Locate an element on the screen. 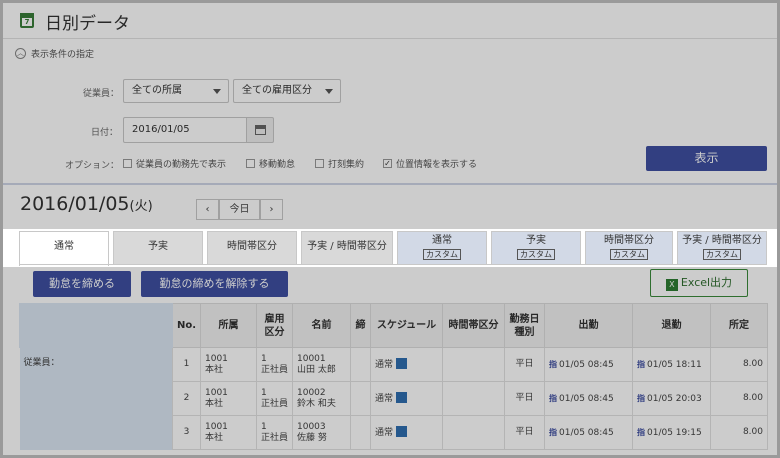  row-no: 2 is located at coordinates (186, 398).